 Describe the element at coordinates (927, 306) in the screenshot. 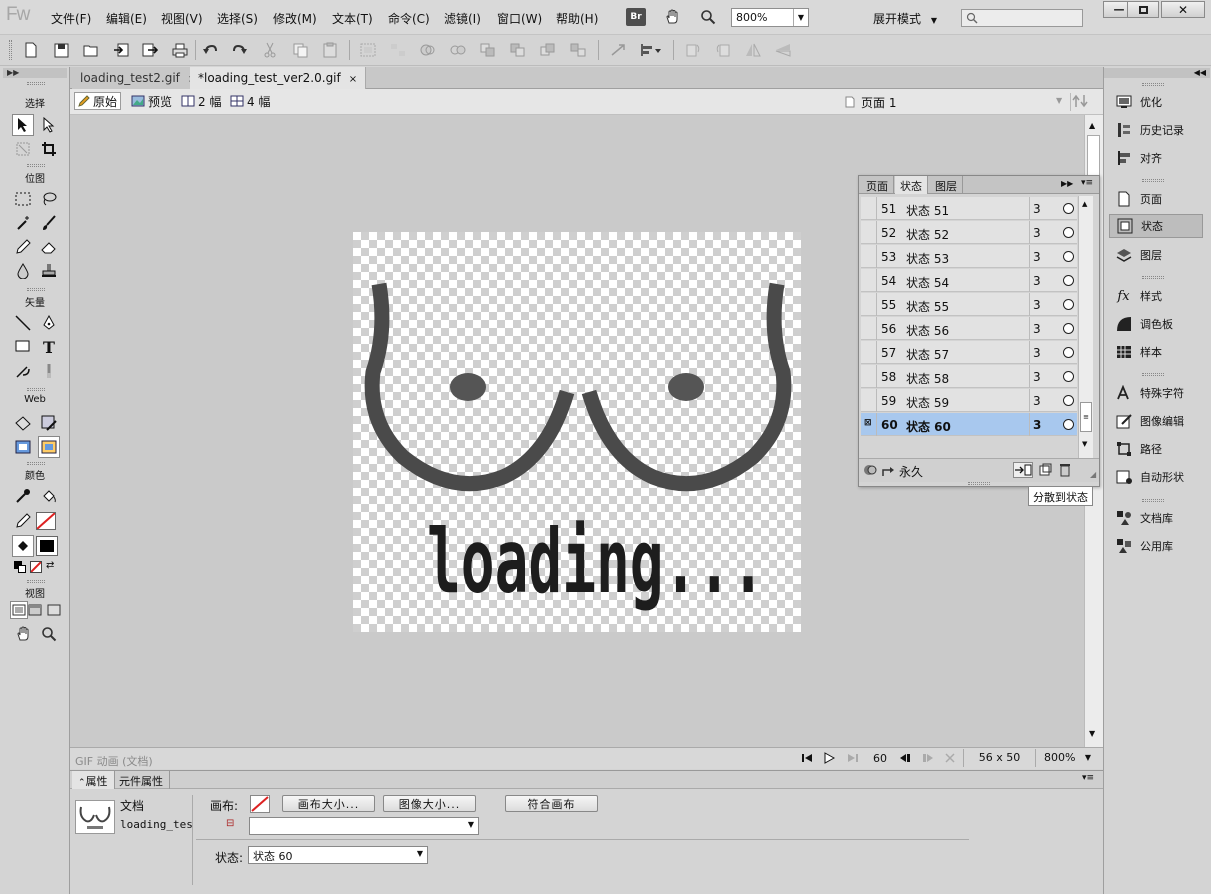

I see `state-label: 状态 55` at that location.